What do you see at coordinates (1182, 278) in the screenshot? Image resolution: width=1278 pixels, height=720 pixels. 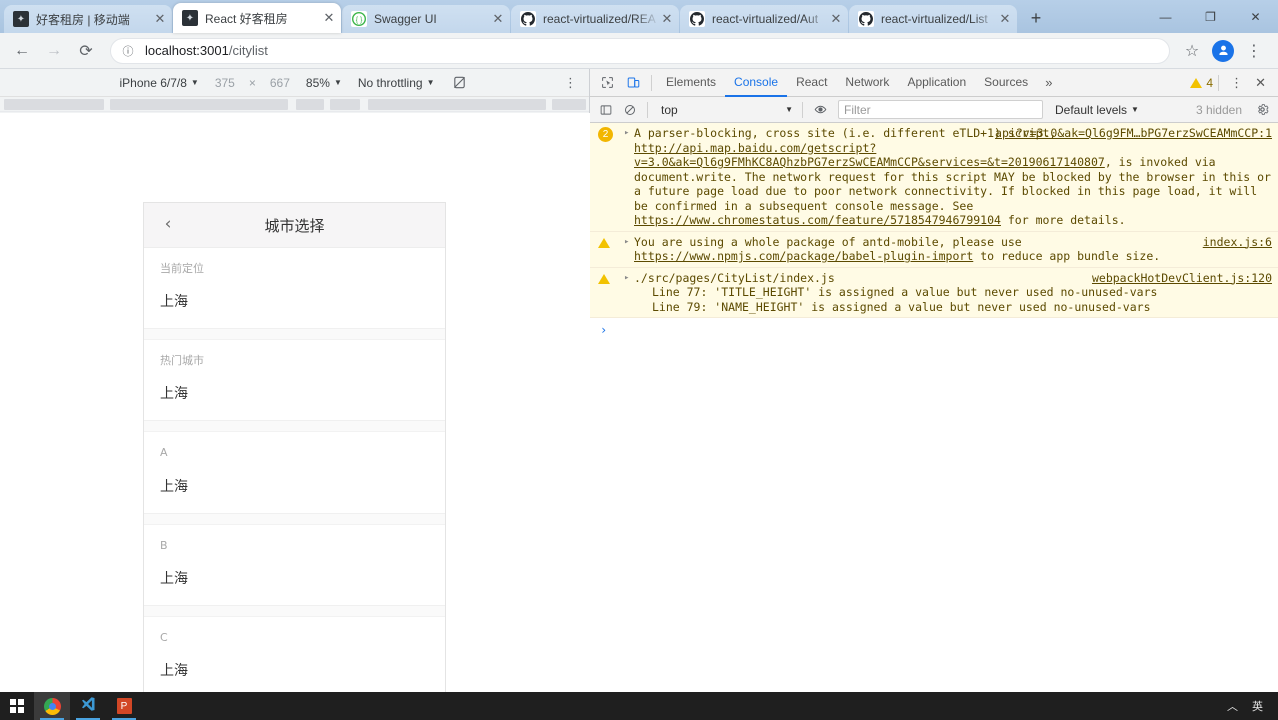 I see `message-source-link: webpackHotDevClient.js:120` at bounding box center [1182, 278].